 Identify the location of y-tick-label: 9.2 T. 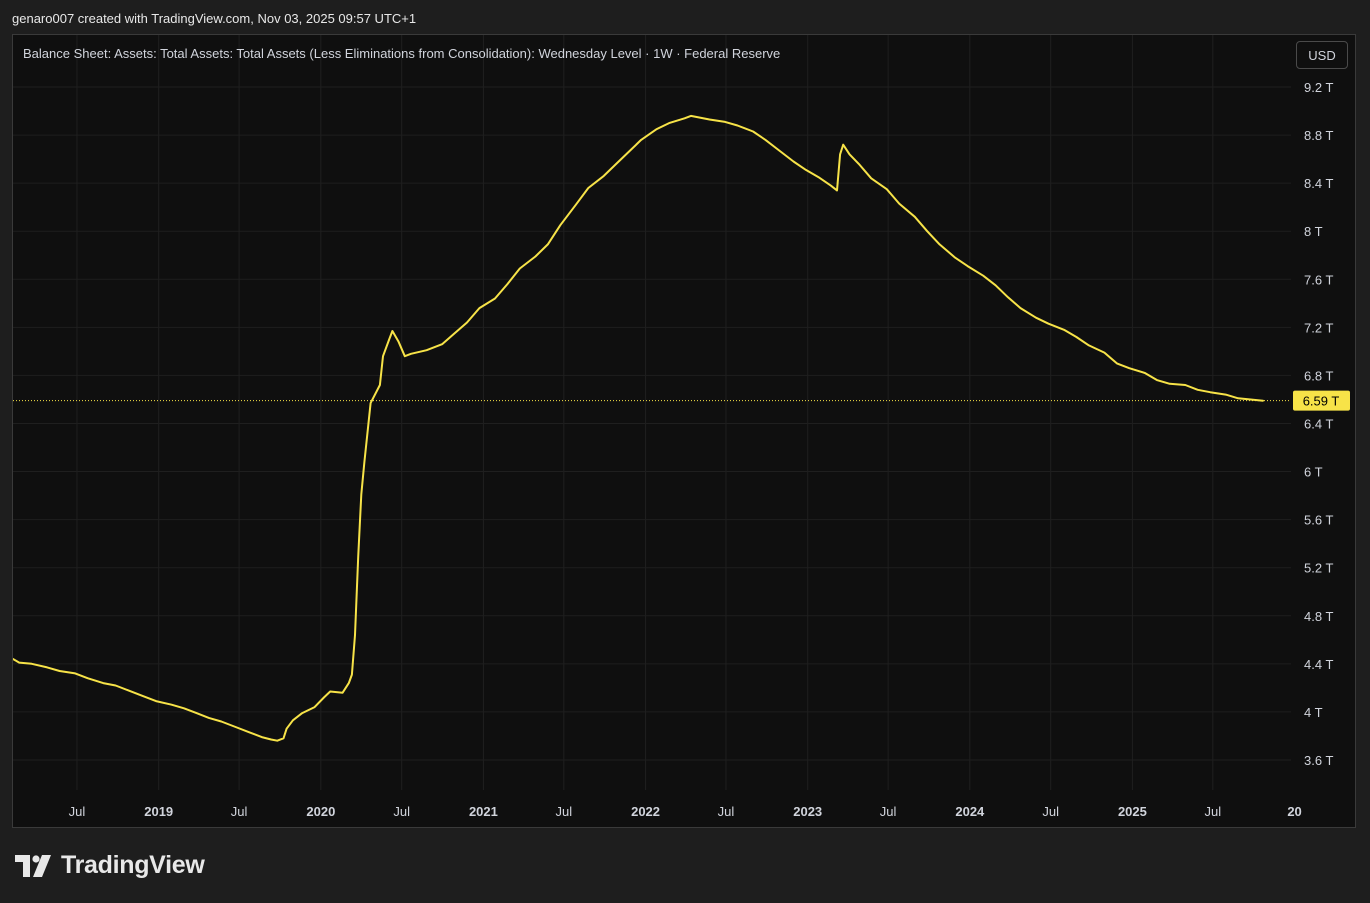
(1318, 87).